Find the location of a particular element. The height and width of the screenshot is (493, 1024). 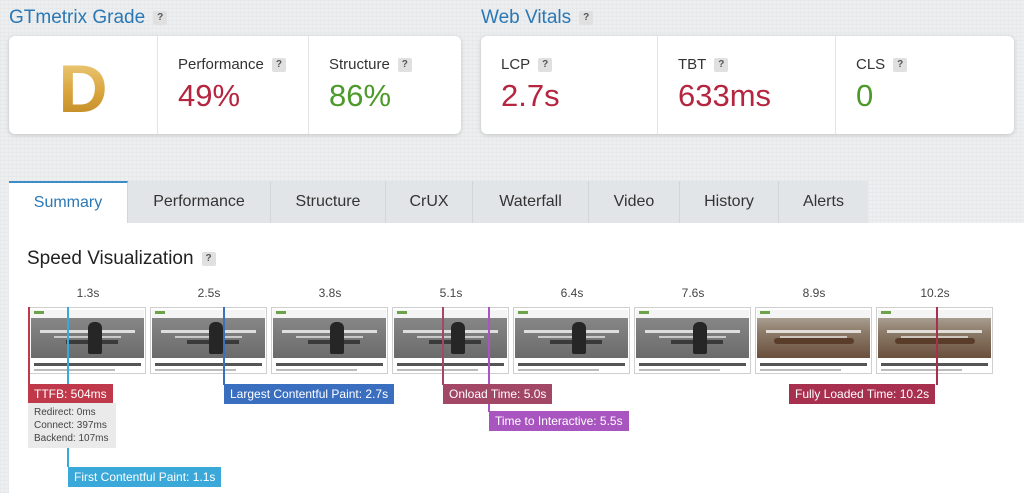

speed-visualization-title-text: Speed Visualization is located at coordinates (110, 258).